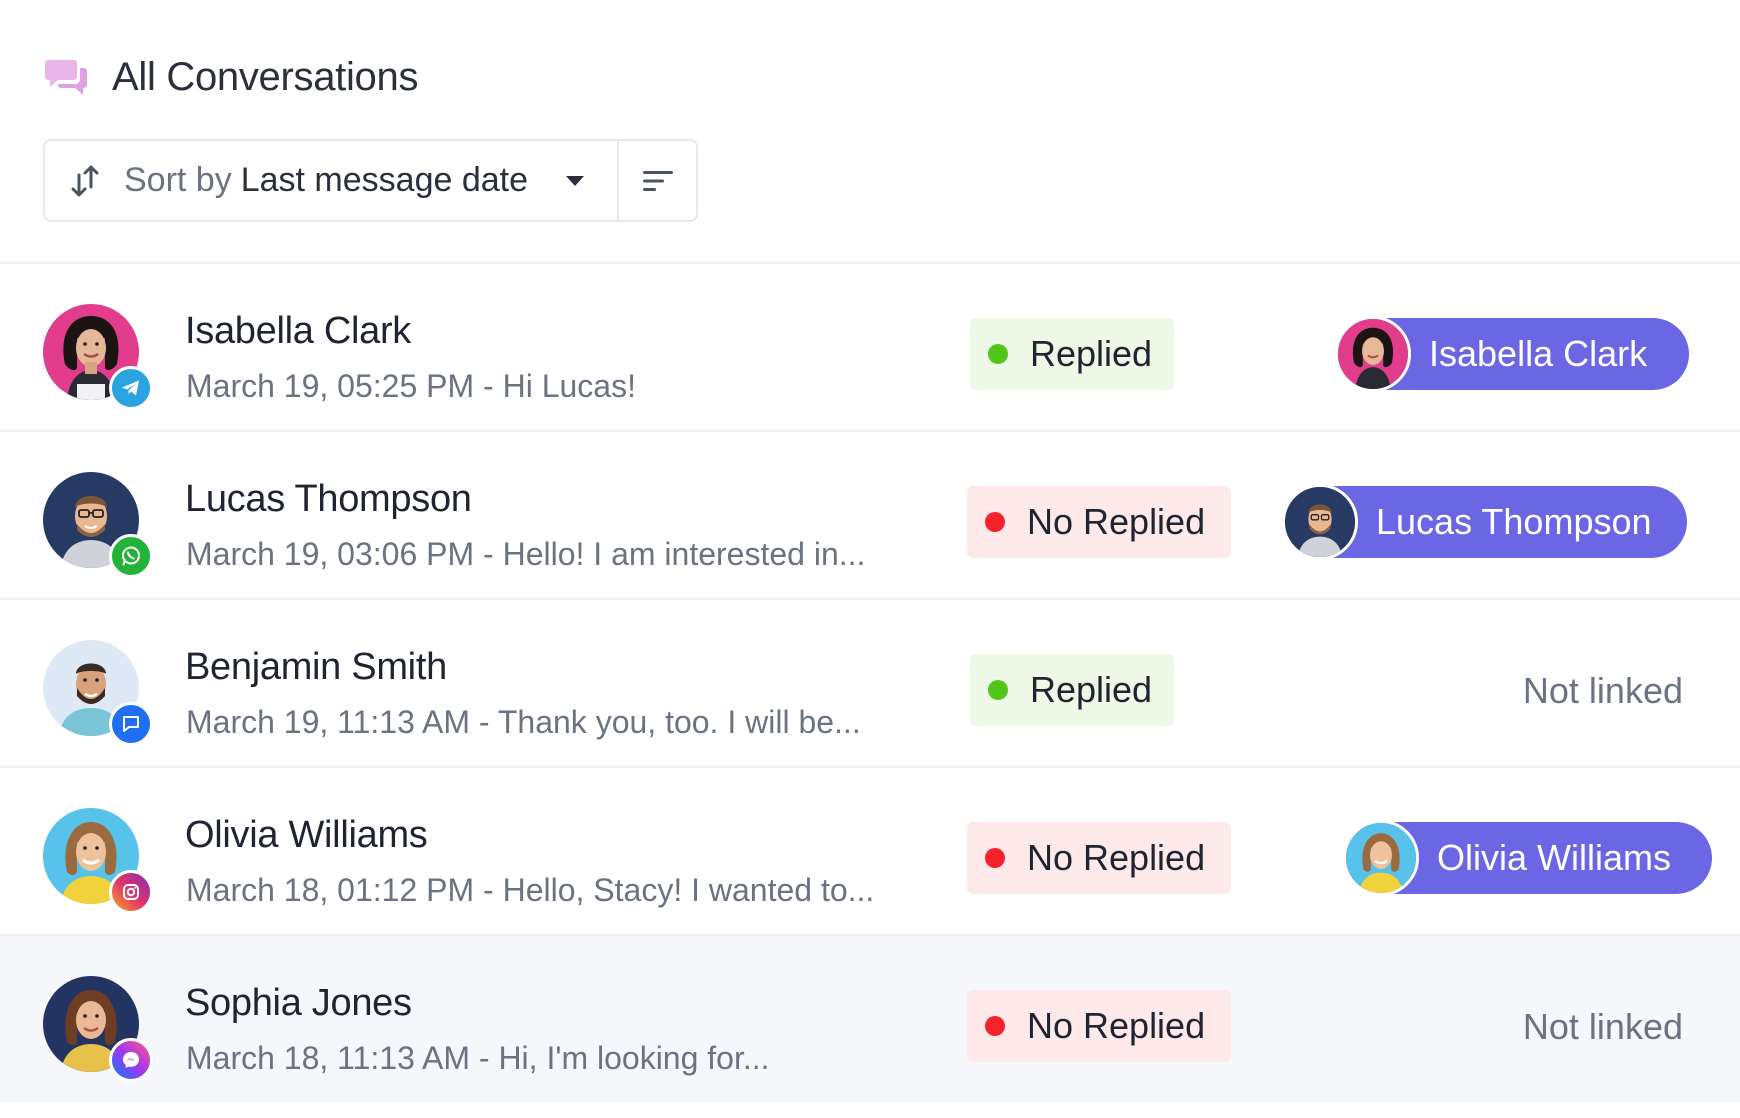 The height and width of the screenshot is (1118, 1740). Describe the element at coordinates (265, 76) in the screenshot. I see `page-title: All Conversations` at that location.